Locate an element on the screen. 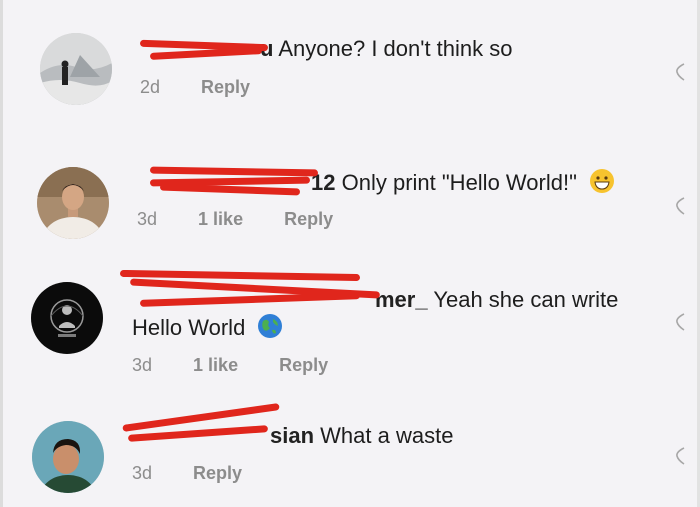 This screenshot has height=507, width=700. anonymous-logo-avatar-icon is located at coordinates (67, 318).